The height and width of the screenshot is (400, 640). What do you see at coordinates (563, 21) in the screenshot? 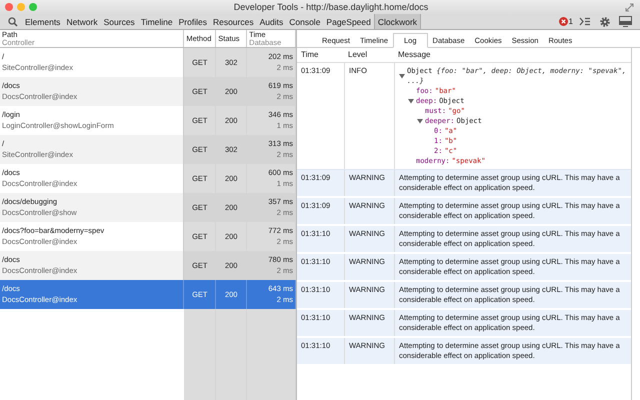
I see `error-icon` at bounding box center [563, 21].